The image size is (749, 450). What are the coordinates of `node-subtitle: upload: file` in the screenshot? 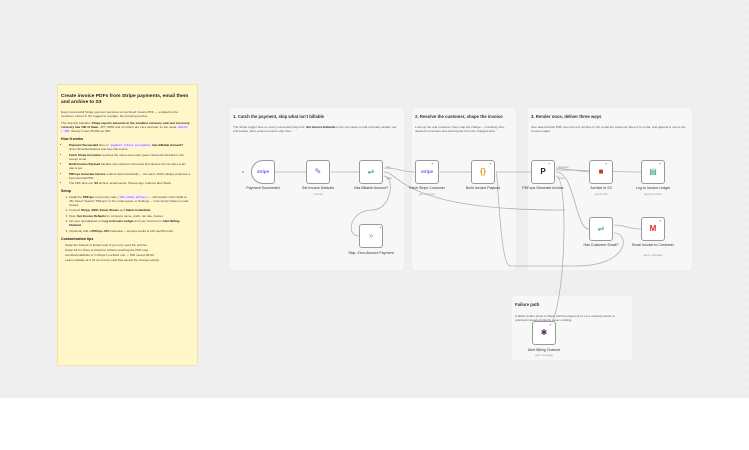 It's located at (601, 194).